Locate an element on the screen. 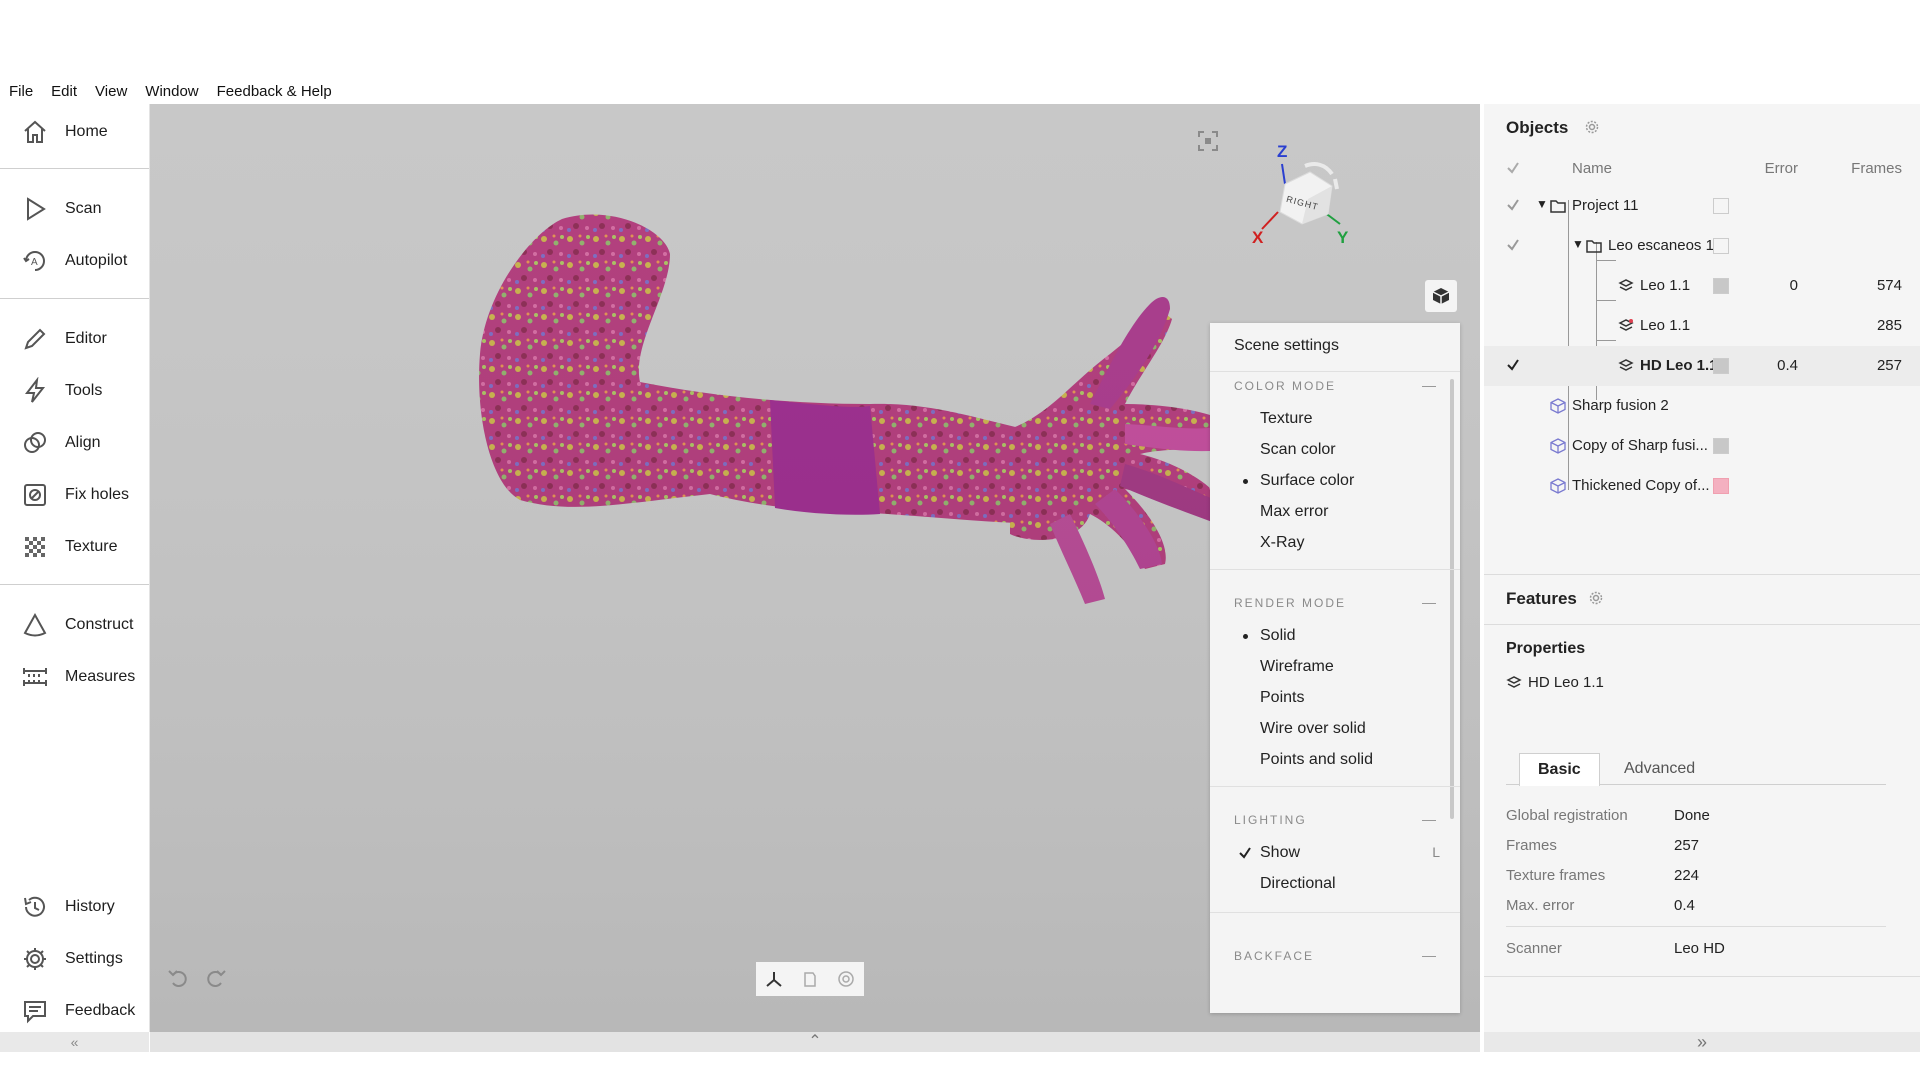 Image resolution: width=1920 pixels, height=1080 pixels. sidebar-item-autopilot: A Autopilot is located at coordinates (74, 261).